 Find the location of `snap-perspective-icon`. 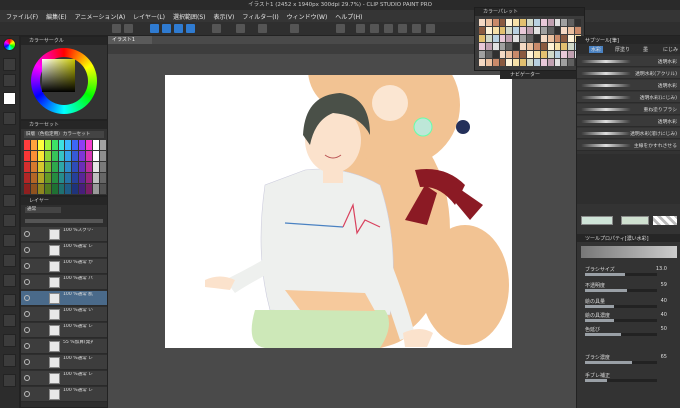

snap-perspective-icon is located at coordinates (416, 28).